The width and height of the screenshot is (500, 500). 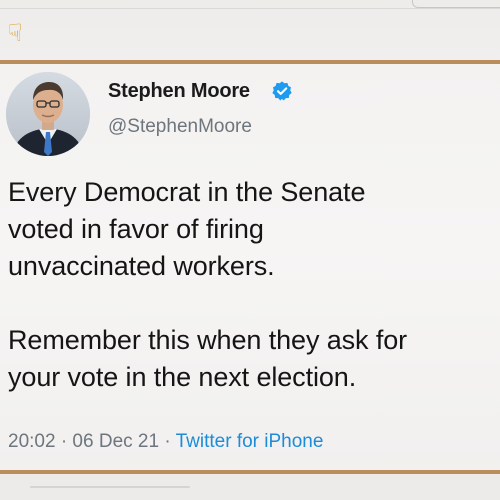 I want to click on tweet-text-line: voted in favor of firing, so click(x=136, y=229).